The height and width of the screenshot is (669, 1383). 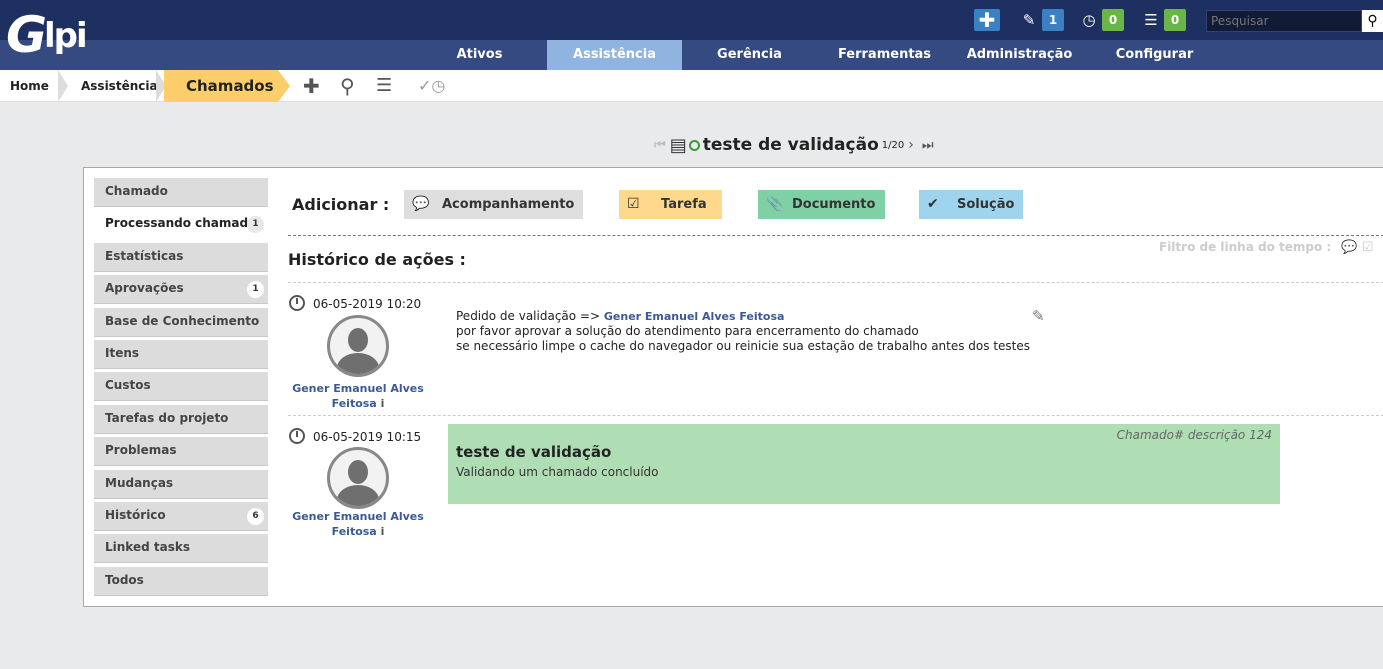 I want to click on entry-date: 06-05-2019 10:15, so click(x=367, y=437).